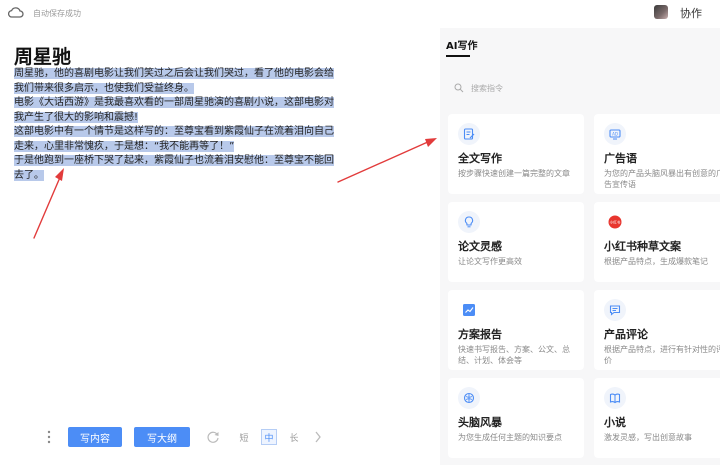  What do you see at coordinates (469, 222) in the screenshot?
I see `lightbulb-icon` at bounding box center [469, 222].